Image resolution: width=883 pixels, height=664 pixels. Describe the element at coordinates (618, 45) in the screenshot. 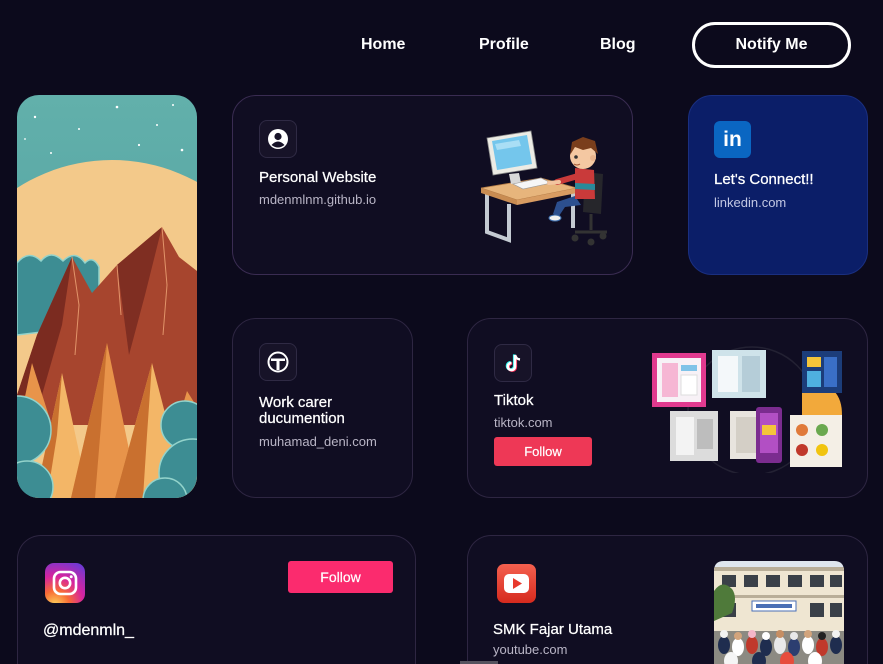

I see `nav-blog-link: Blog` at that location.